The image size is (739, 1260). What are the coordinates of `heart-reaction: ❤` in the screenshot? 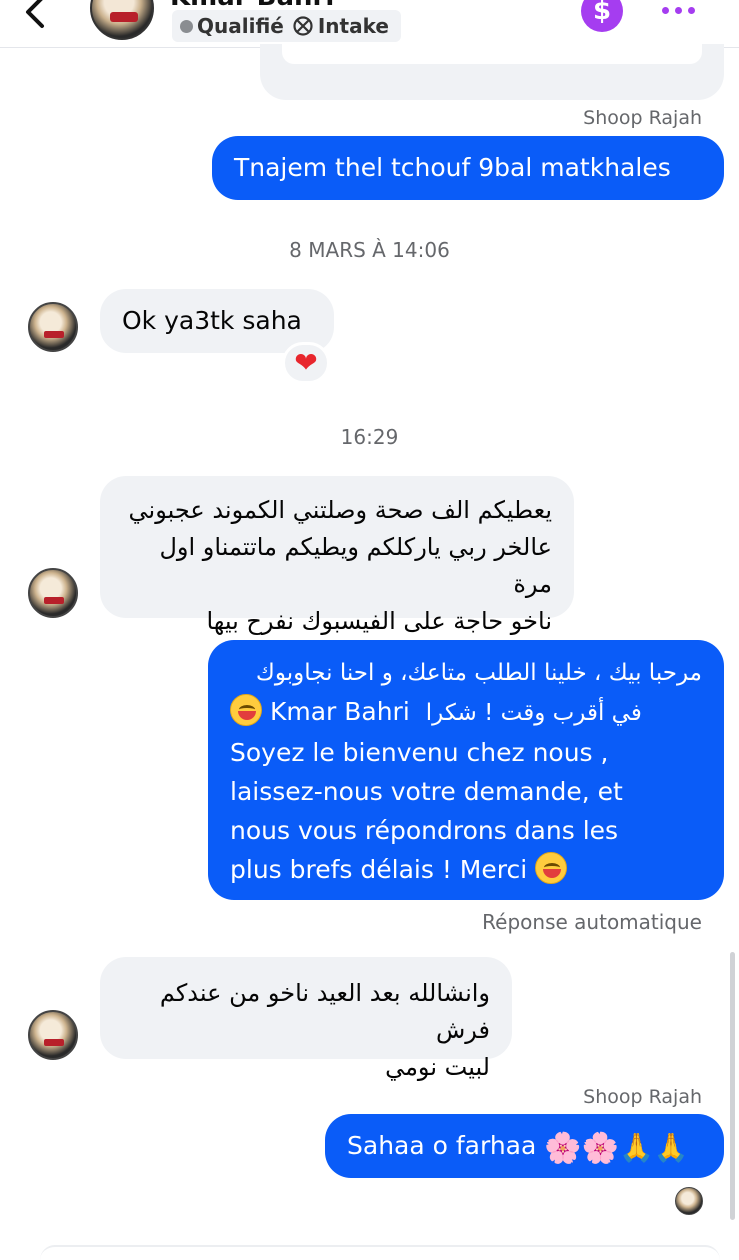 It's located at (306, 363).